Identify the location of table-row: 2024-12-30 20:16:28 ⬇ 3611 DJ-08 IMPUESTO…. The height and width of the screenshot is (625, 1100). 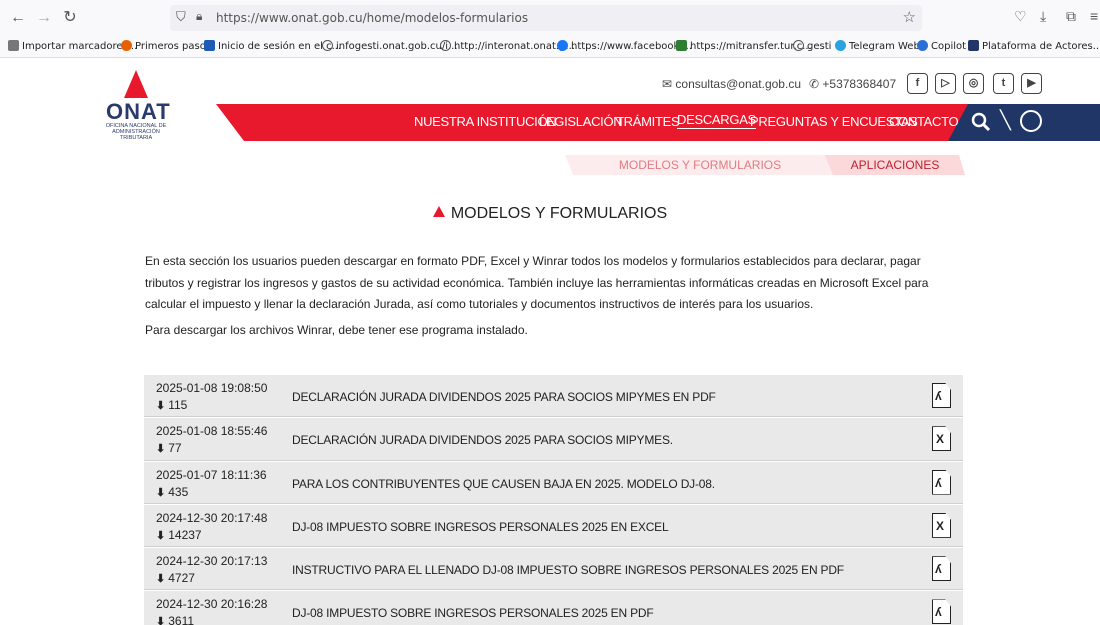
(553, 607).